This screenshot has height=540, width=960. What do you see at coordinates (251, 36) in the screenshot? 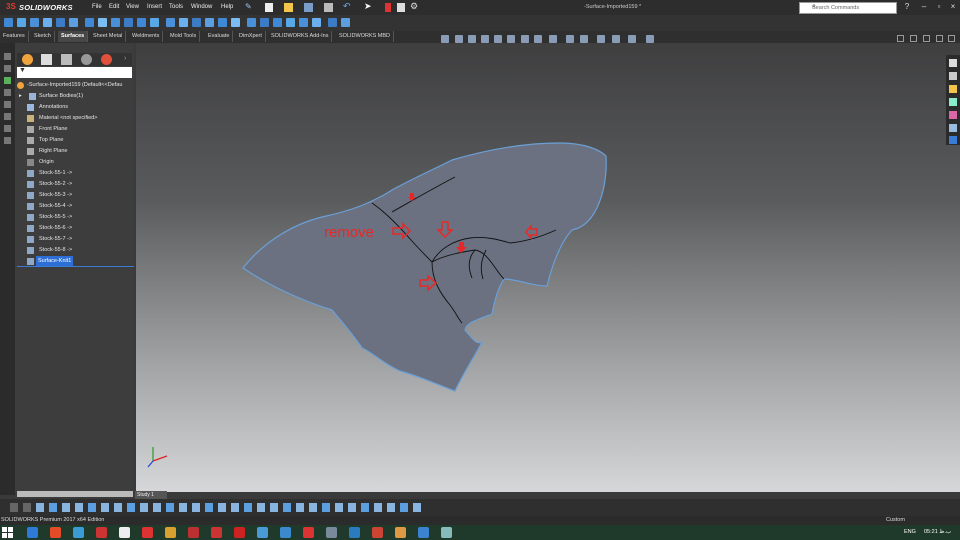
I see `tab-dimxpert: DimXpert` at bounding box center [251, 36].